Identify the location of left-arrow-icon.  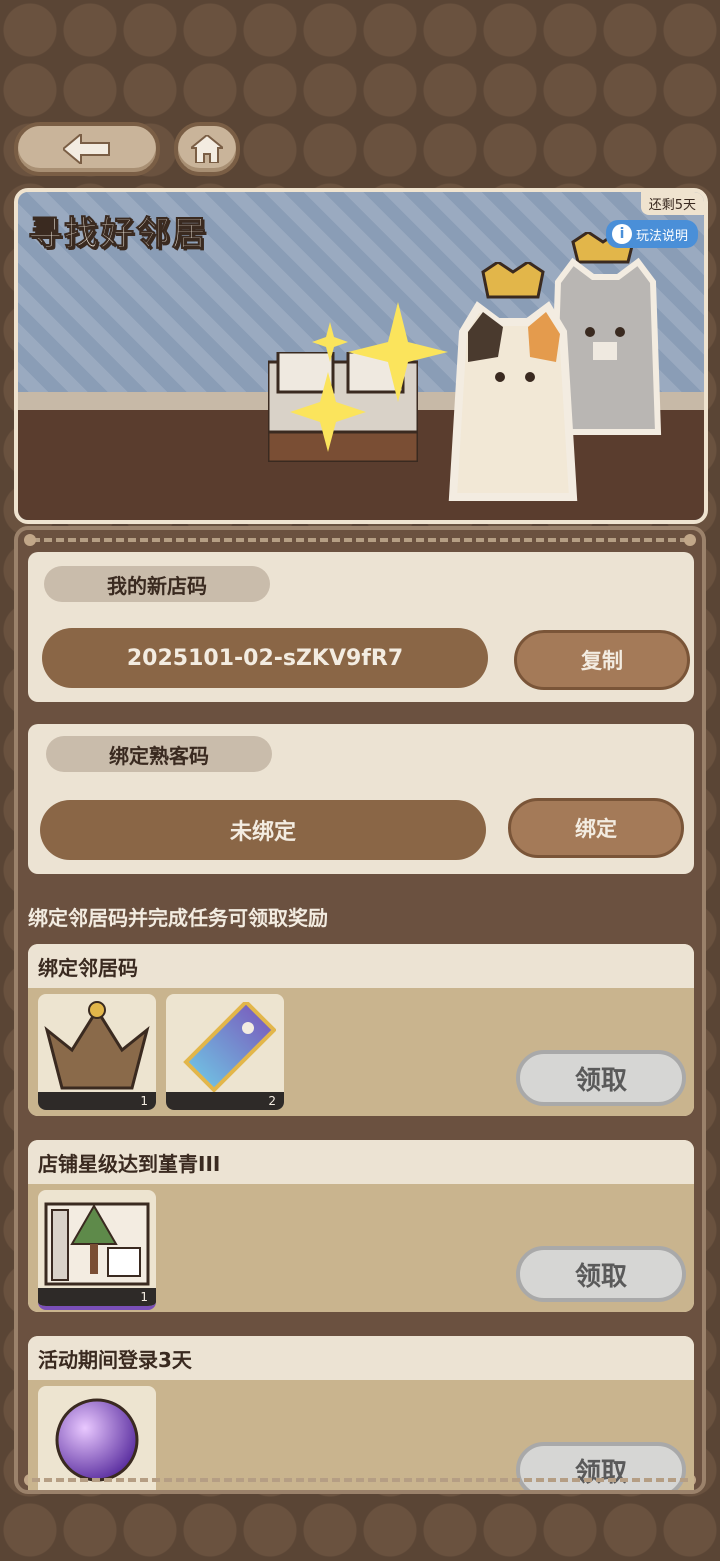
(86, 149).